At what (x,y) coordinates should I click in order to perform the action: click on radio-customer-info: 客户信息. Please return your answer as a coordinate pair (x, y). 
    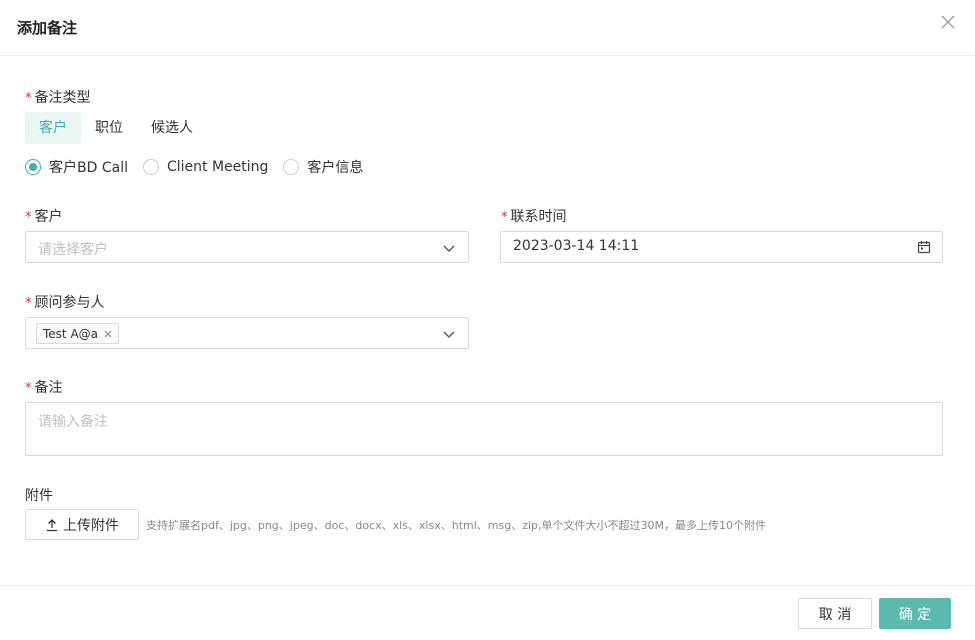
    Looking at the image, I should click on (323, 167).